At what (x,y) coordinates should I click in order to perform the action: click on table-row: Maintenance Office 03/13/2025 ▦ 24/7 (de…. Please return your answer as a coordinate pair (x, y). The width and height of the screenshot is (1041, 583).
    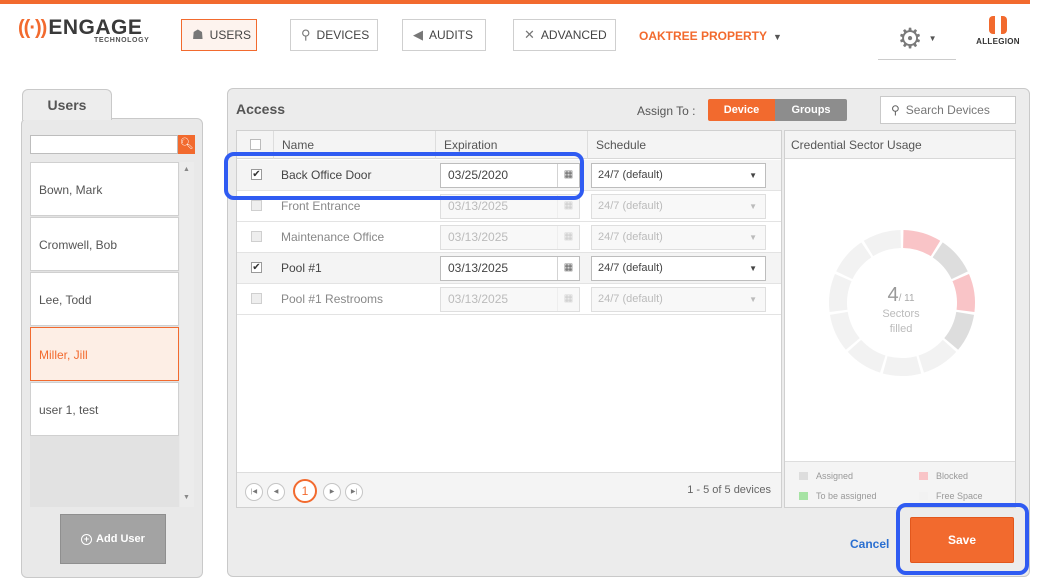
    Looking at the image, I should click on (509, 237).